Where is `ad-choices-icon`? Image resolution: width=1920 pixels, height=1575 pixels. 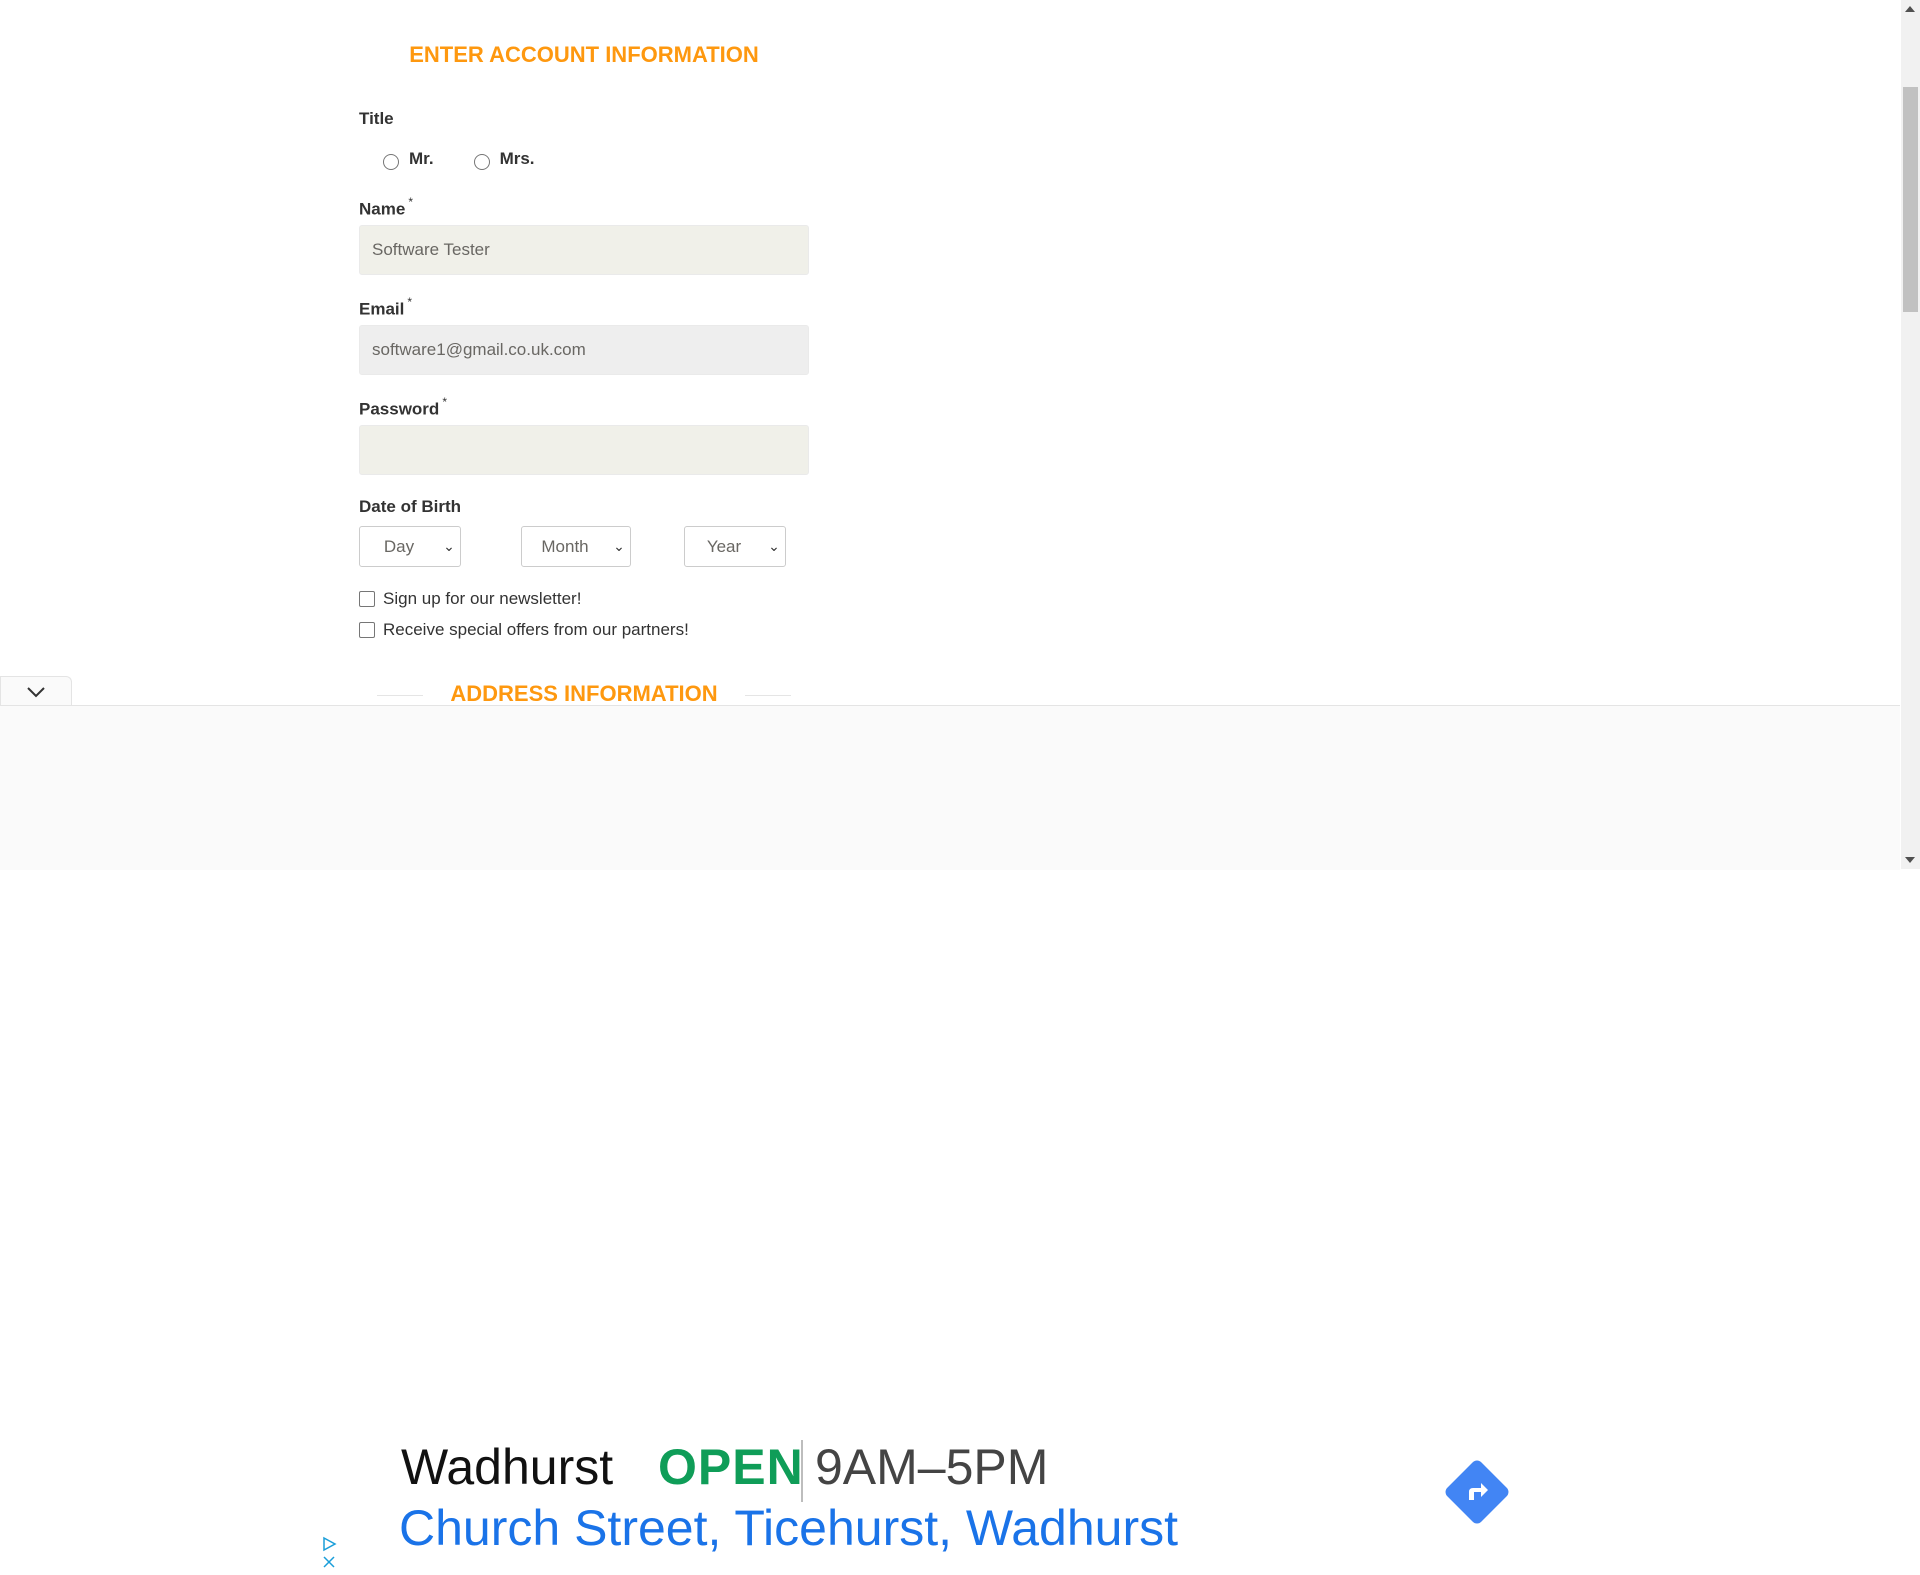 ad-choices-icon is located at coordinates (329, 1554).